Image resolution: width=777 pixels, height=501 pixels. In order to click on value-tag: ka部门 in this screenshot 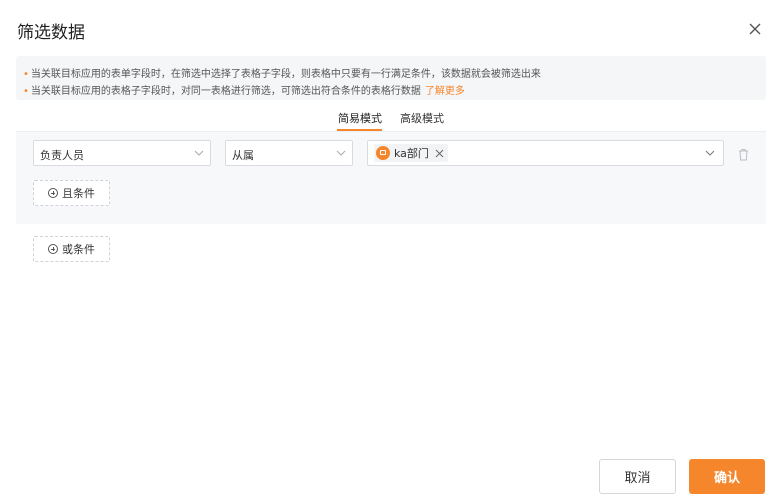, I will do `click(411, 153)`.